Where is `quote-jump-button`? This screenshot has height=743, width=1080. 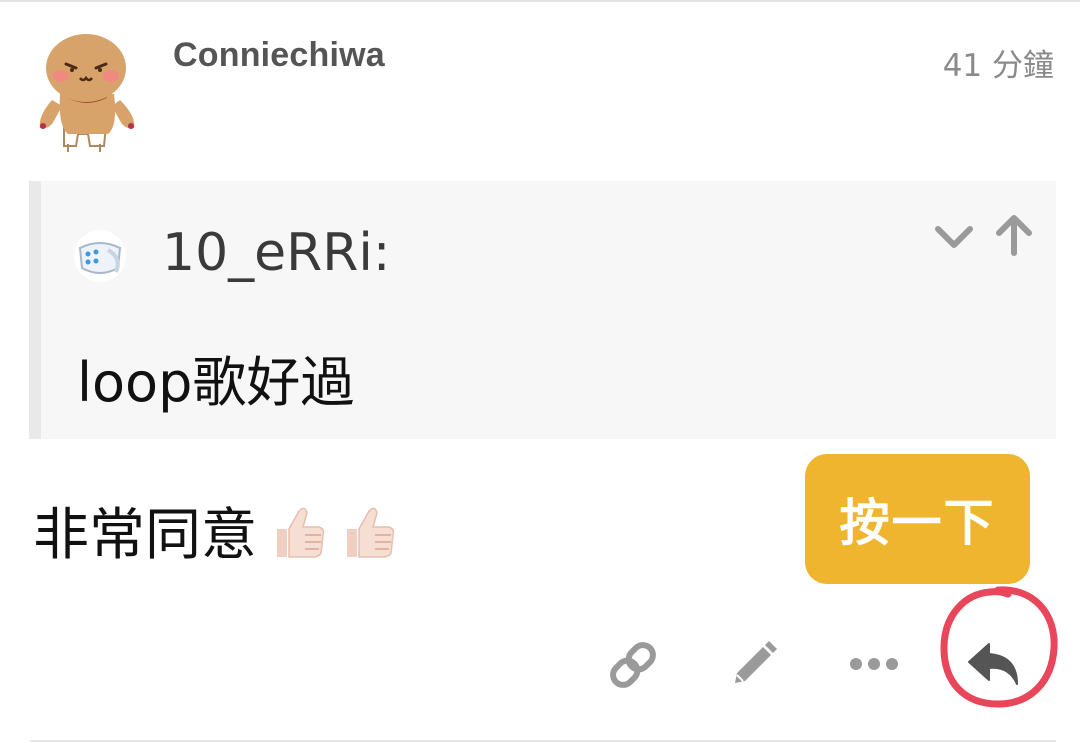
quote-jump-button is located at coordinates (1014, 234).